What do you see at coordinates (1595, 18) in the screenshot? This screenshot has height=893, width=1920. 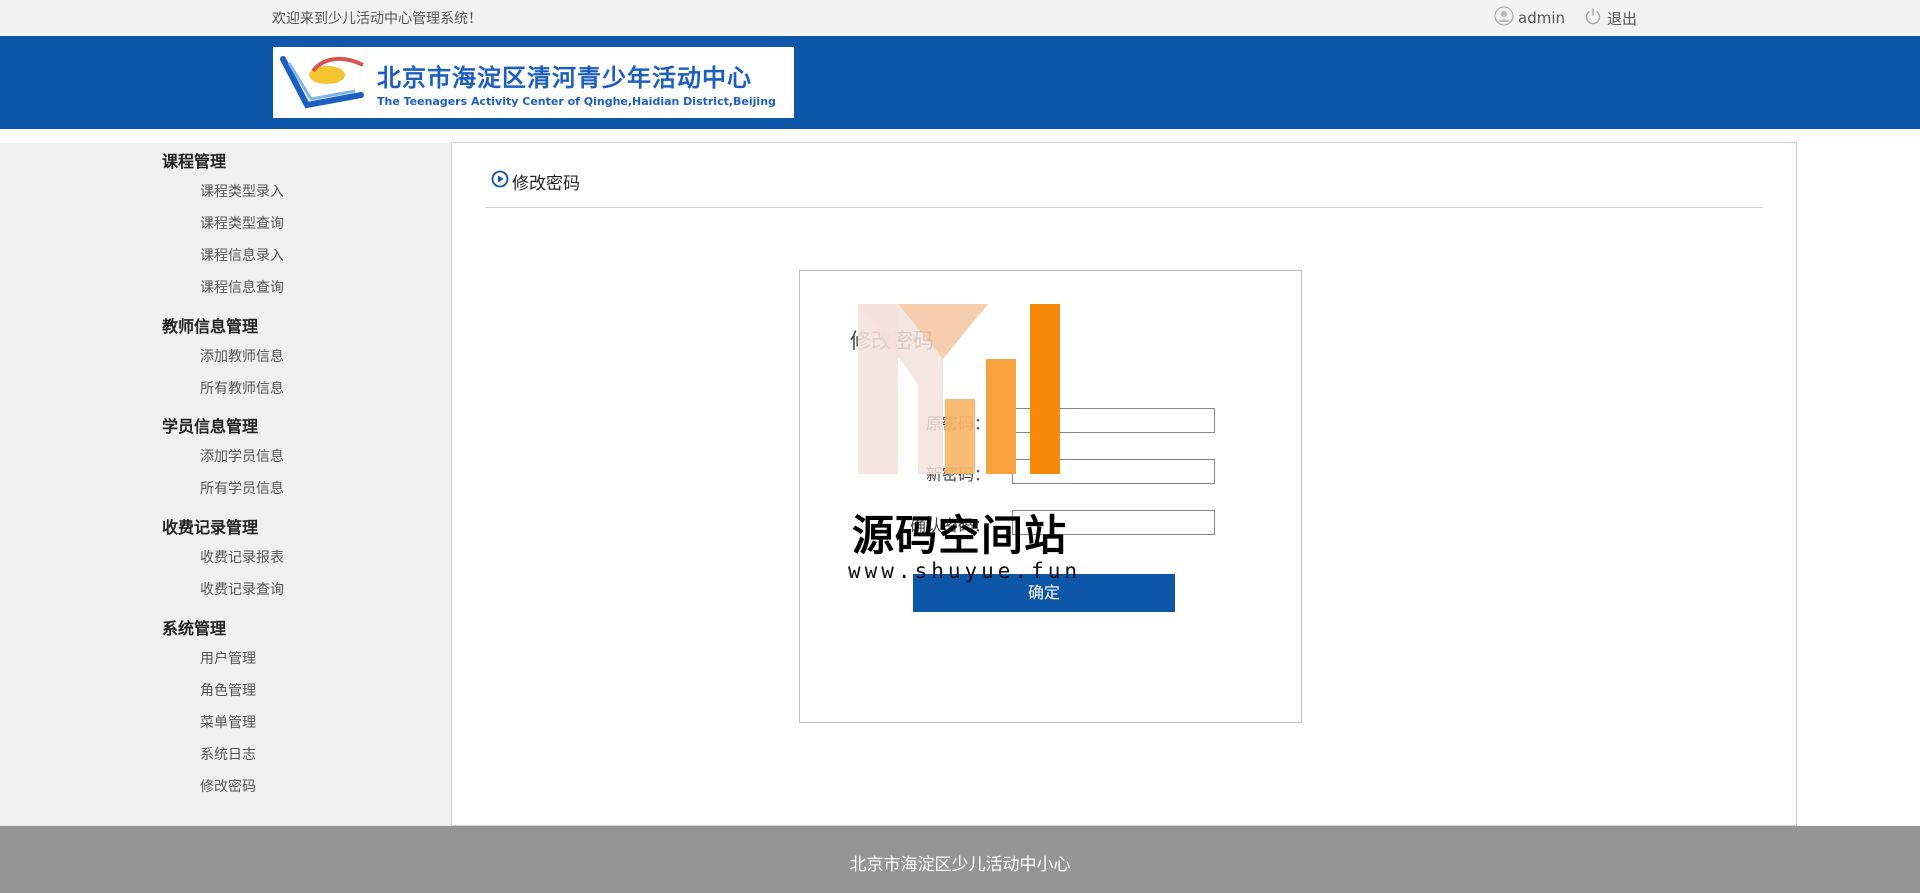 I see `power-icon` at bounding box center [1595, 18].